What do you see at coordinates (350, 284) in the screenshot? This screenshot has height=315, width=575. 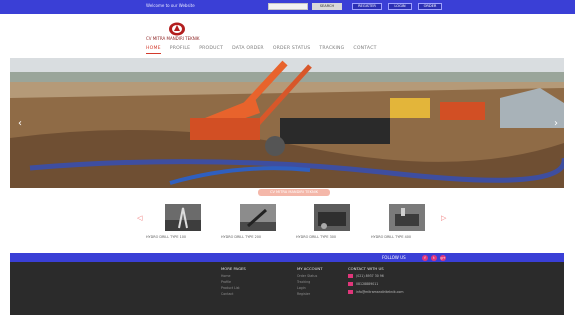 I see `mobile-icon` at bounding box center [350, 284].